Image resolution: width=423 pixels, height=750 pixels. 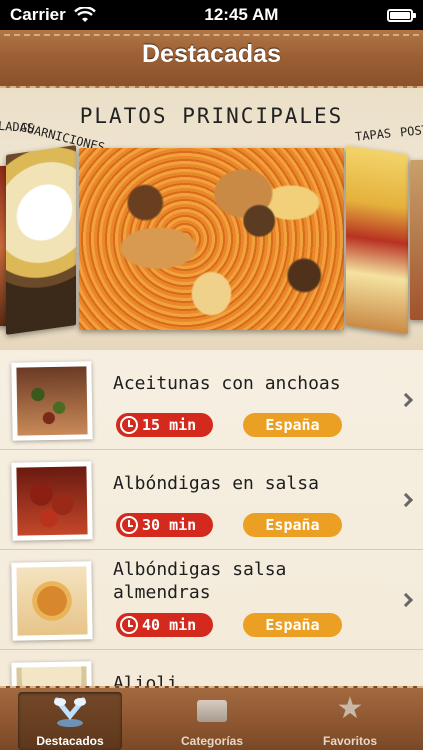 I want to click on tray-icon, so click(x=212, y=711).